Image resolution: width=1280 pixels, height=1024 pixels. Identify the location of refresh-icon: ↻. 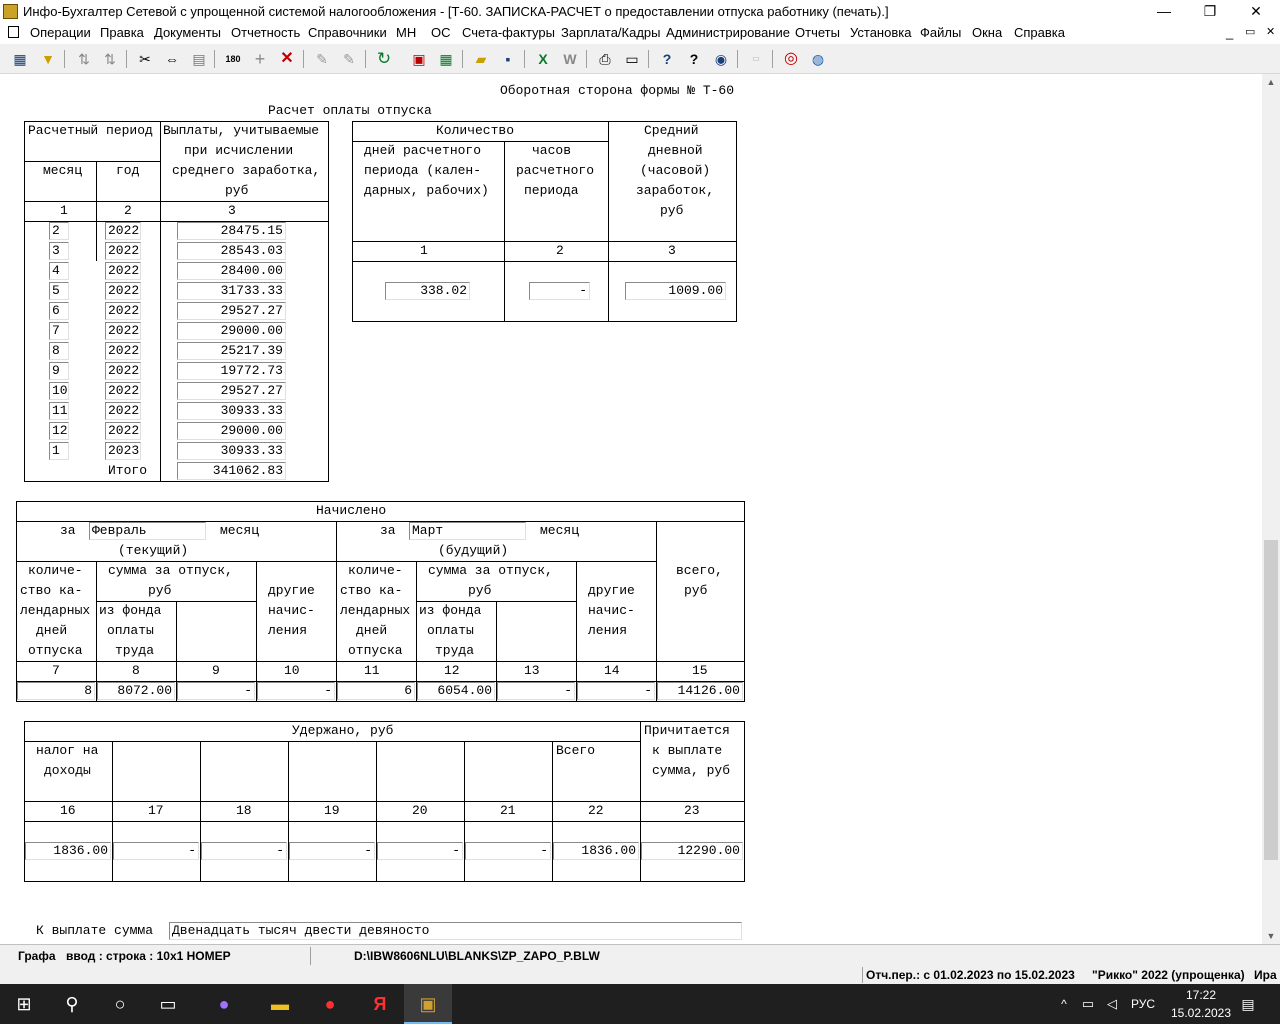
(384, 59).